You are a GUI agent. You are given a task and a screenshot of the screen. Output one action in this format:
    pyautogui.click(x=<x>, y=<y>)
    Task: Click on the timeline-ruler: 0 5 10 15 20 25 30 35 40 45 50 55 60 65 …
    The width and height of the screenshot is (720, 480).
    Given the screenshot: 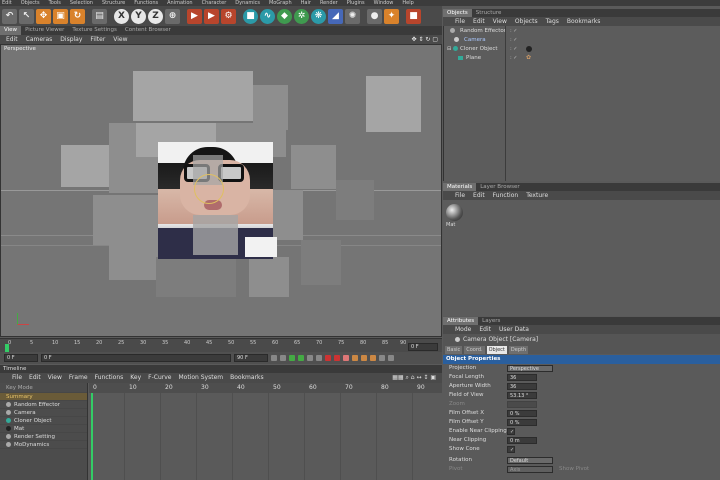 What is the action you would take?
    pyautogui.click(x=221, y=345)
    